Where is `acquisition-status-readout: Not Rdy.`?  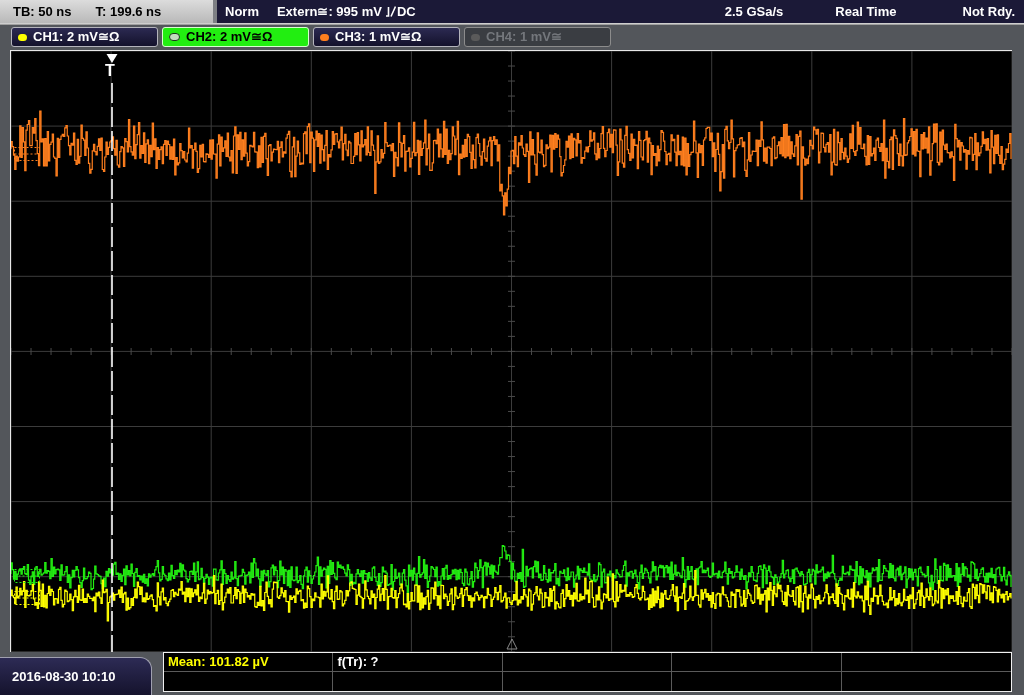 acquisition-status-readout: Not Rdy. is located at coordinates (988, 11).